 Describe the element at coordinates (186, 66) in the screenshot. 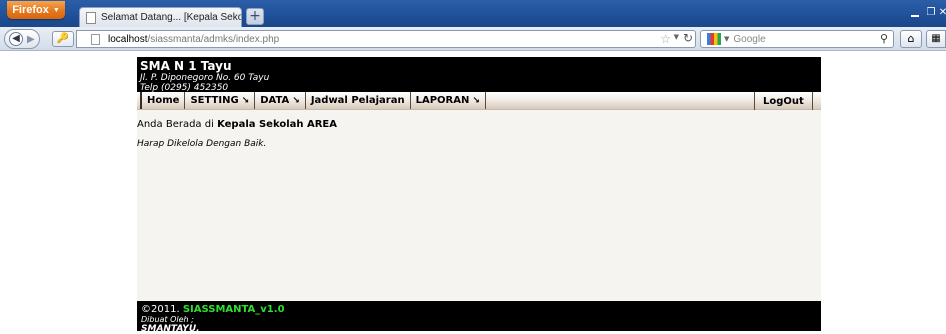

I see `school-name: SMA N 1 Tayu` at that location.